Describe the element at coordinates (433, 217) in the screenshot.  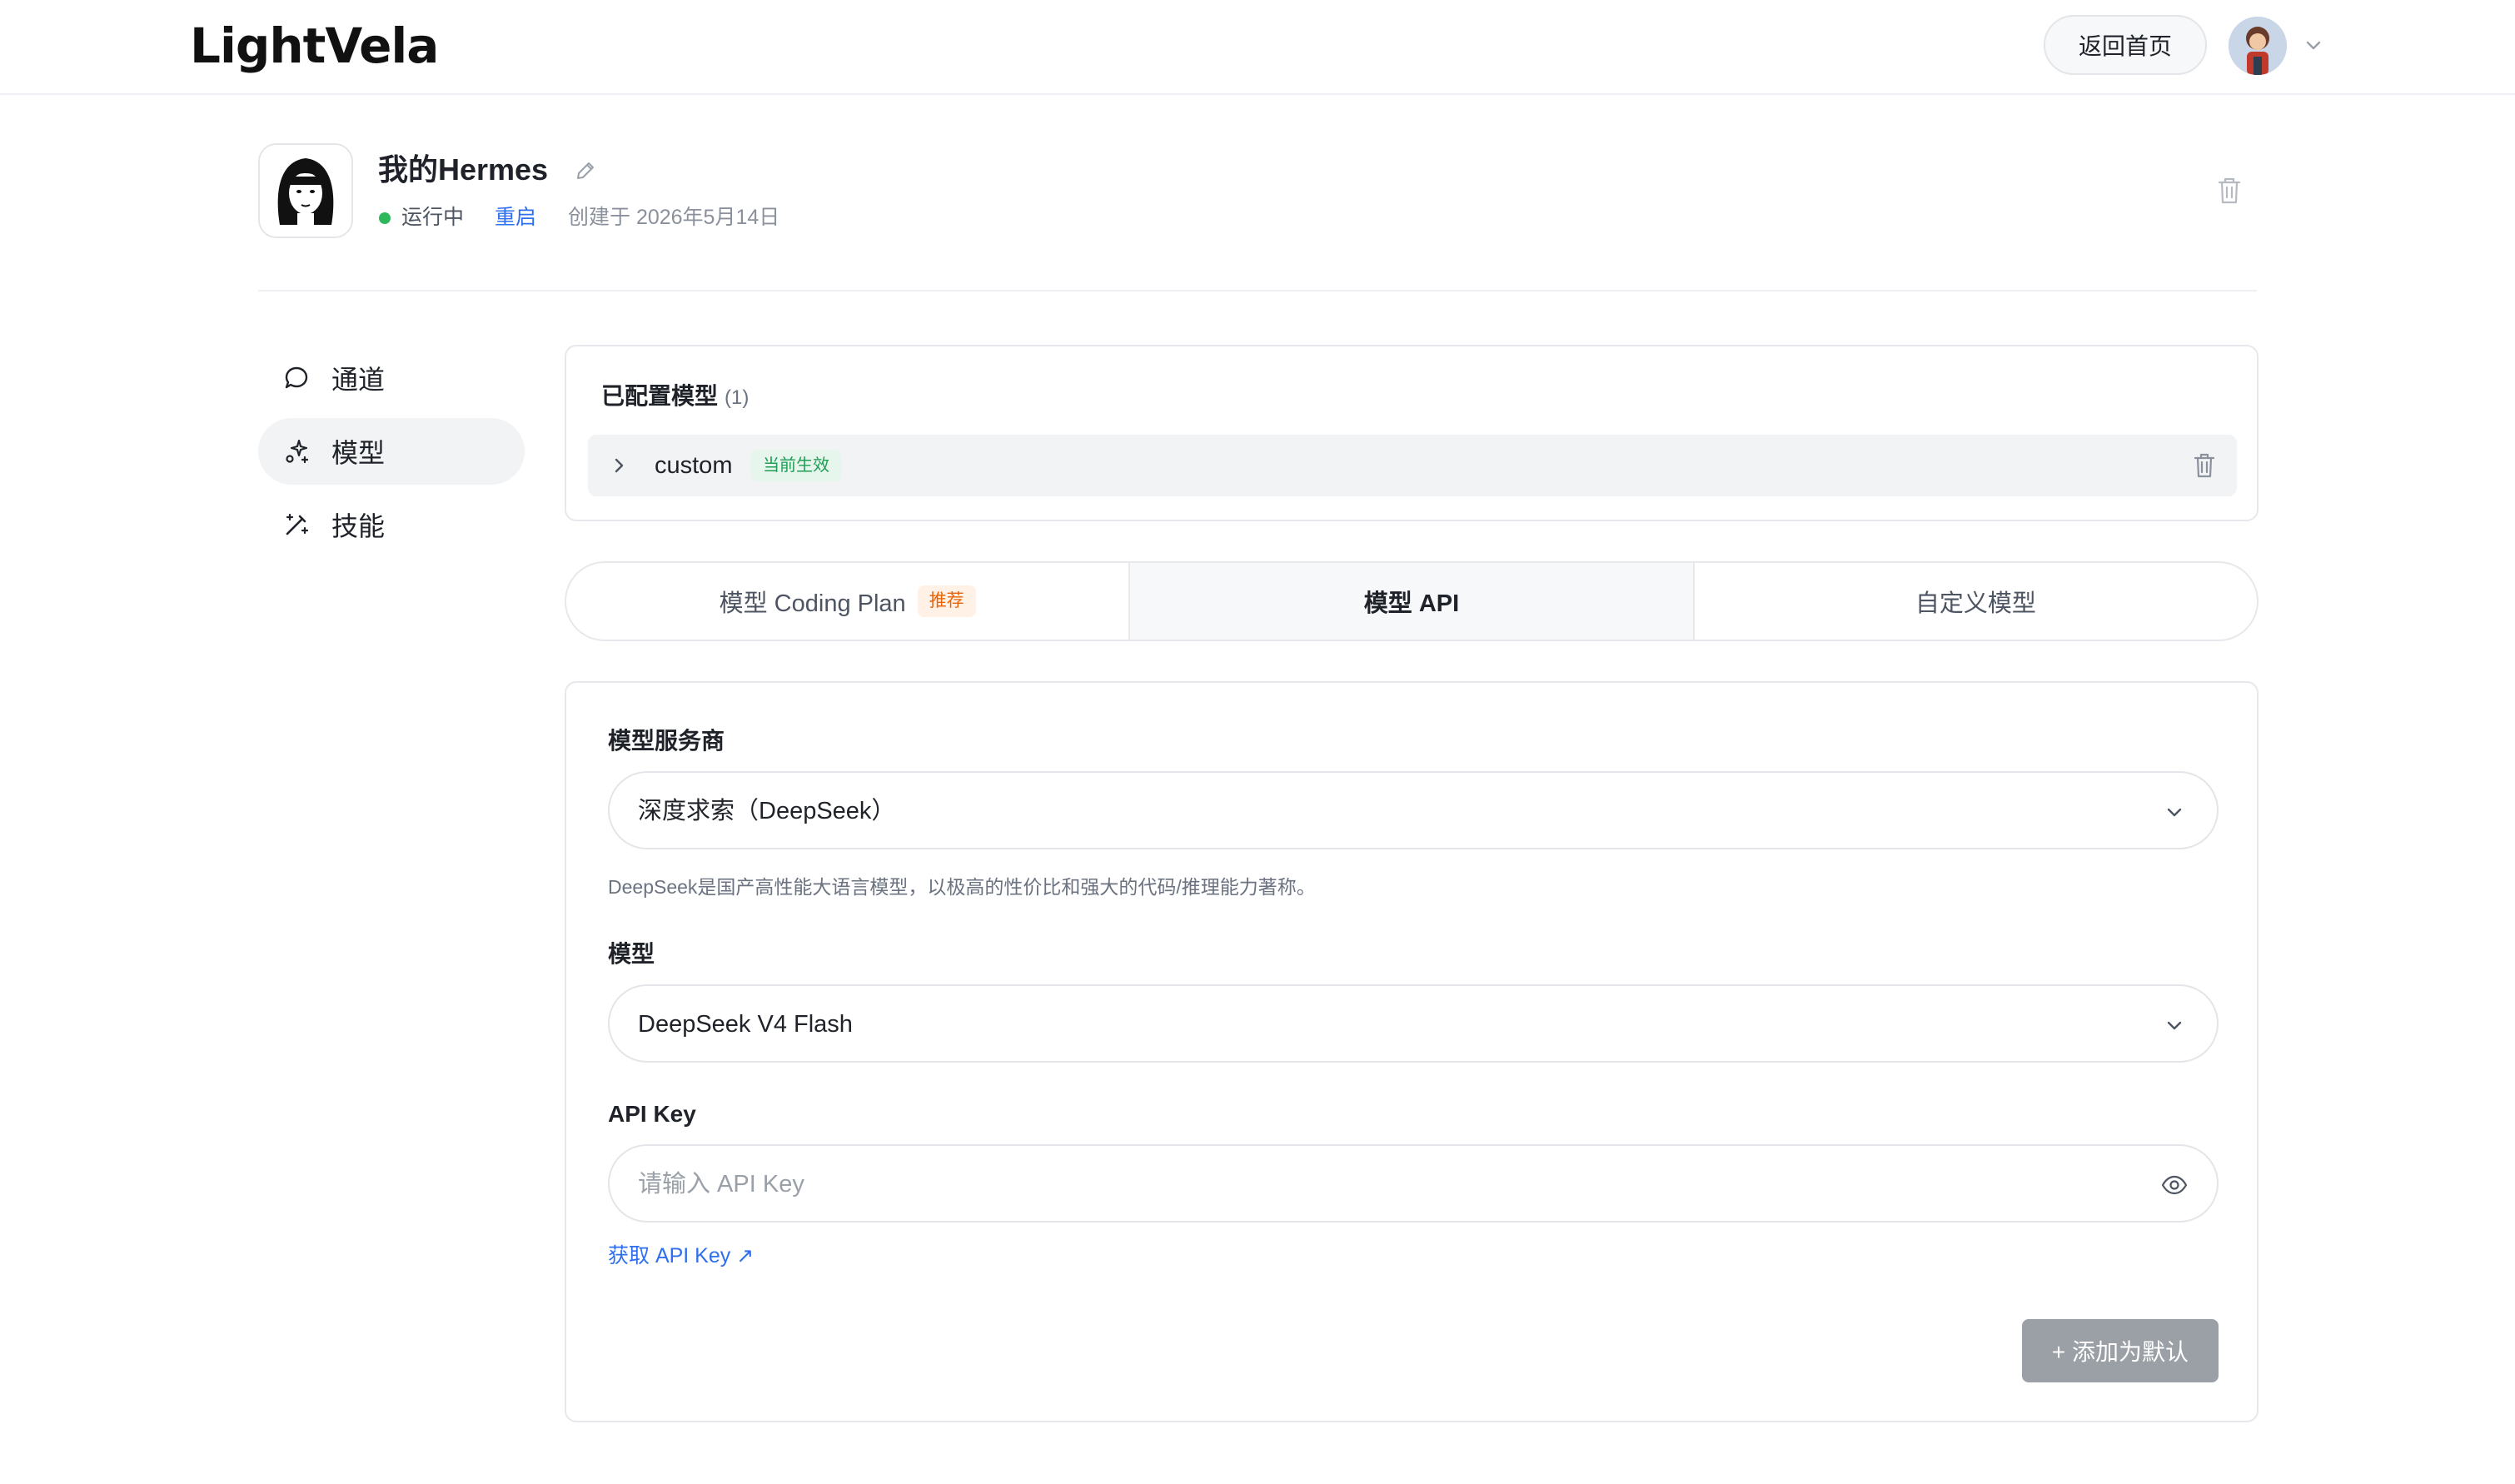
I see `status-text: 运行中` at that location.